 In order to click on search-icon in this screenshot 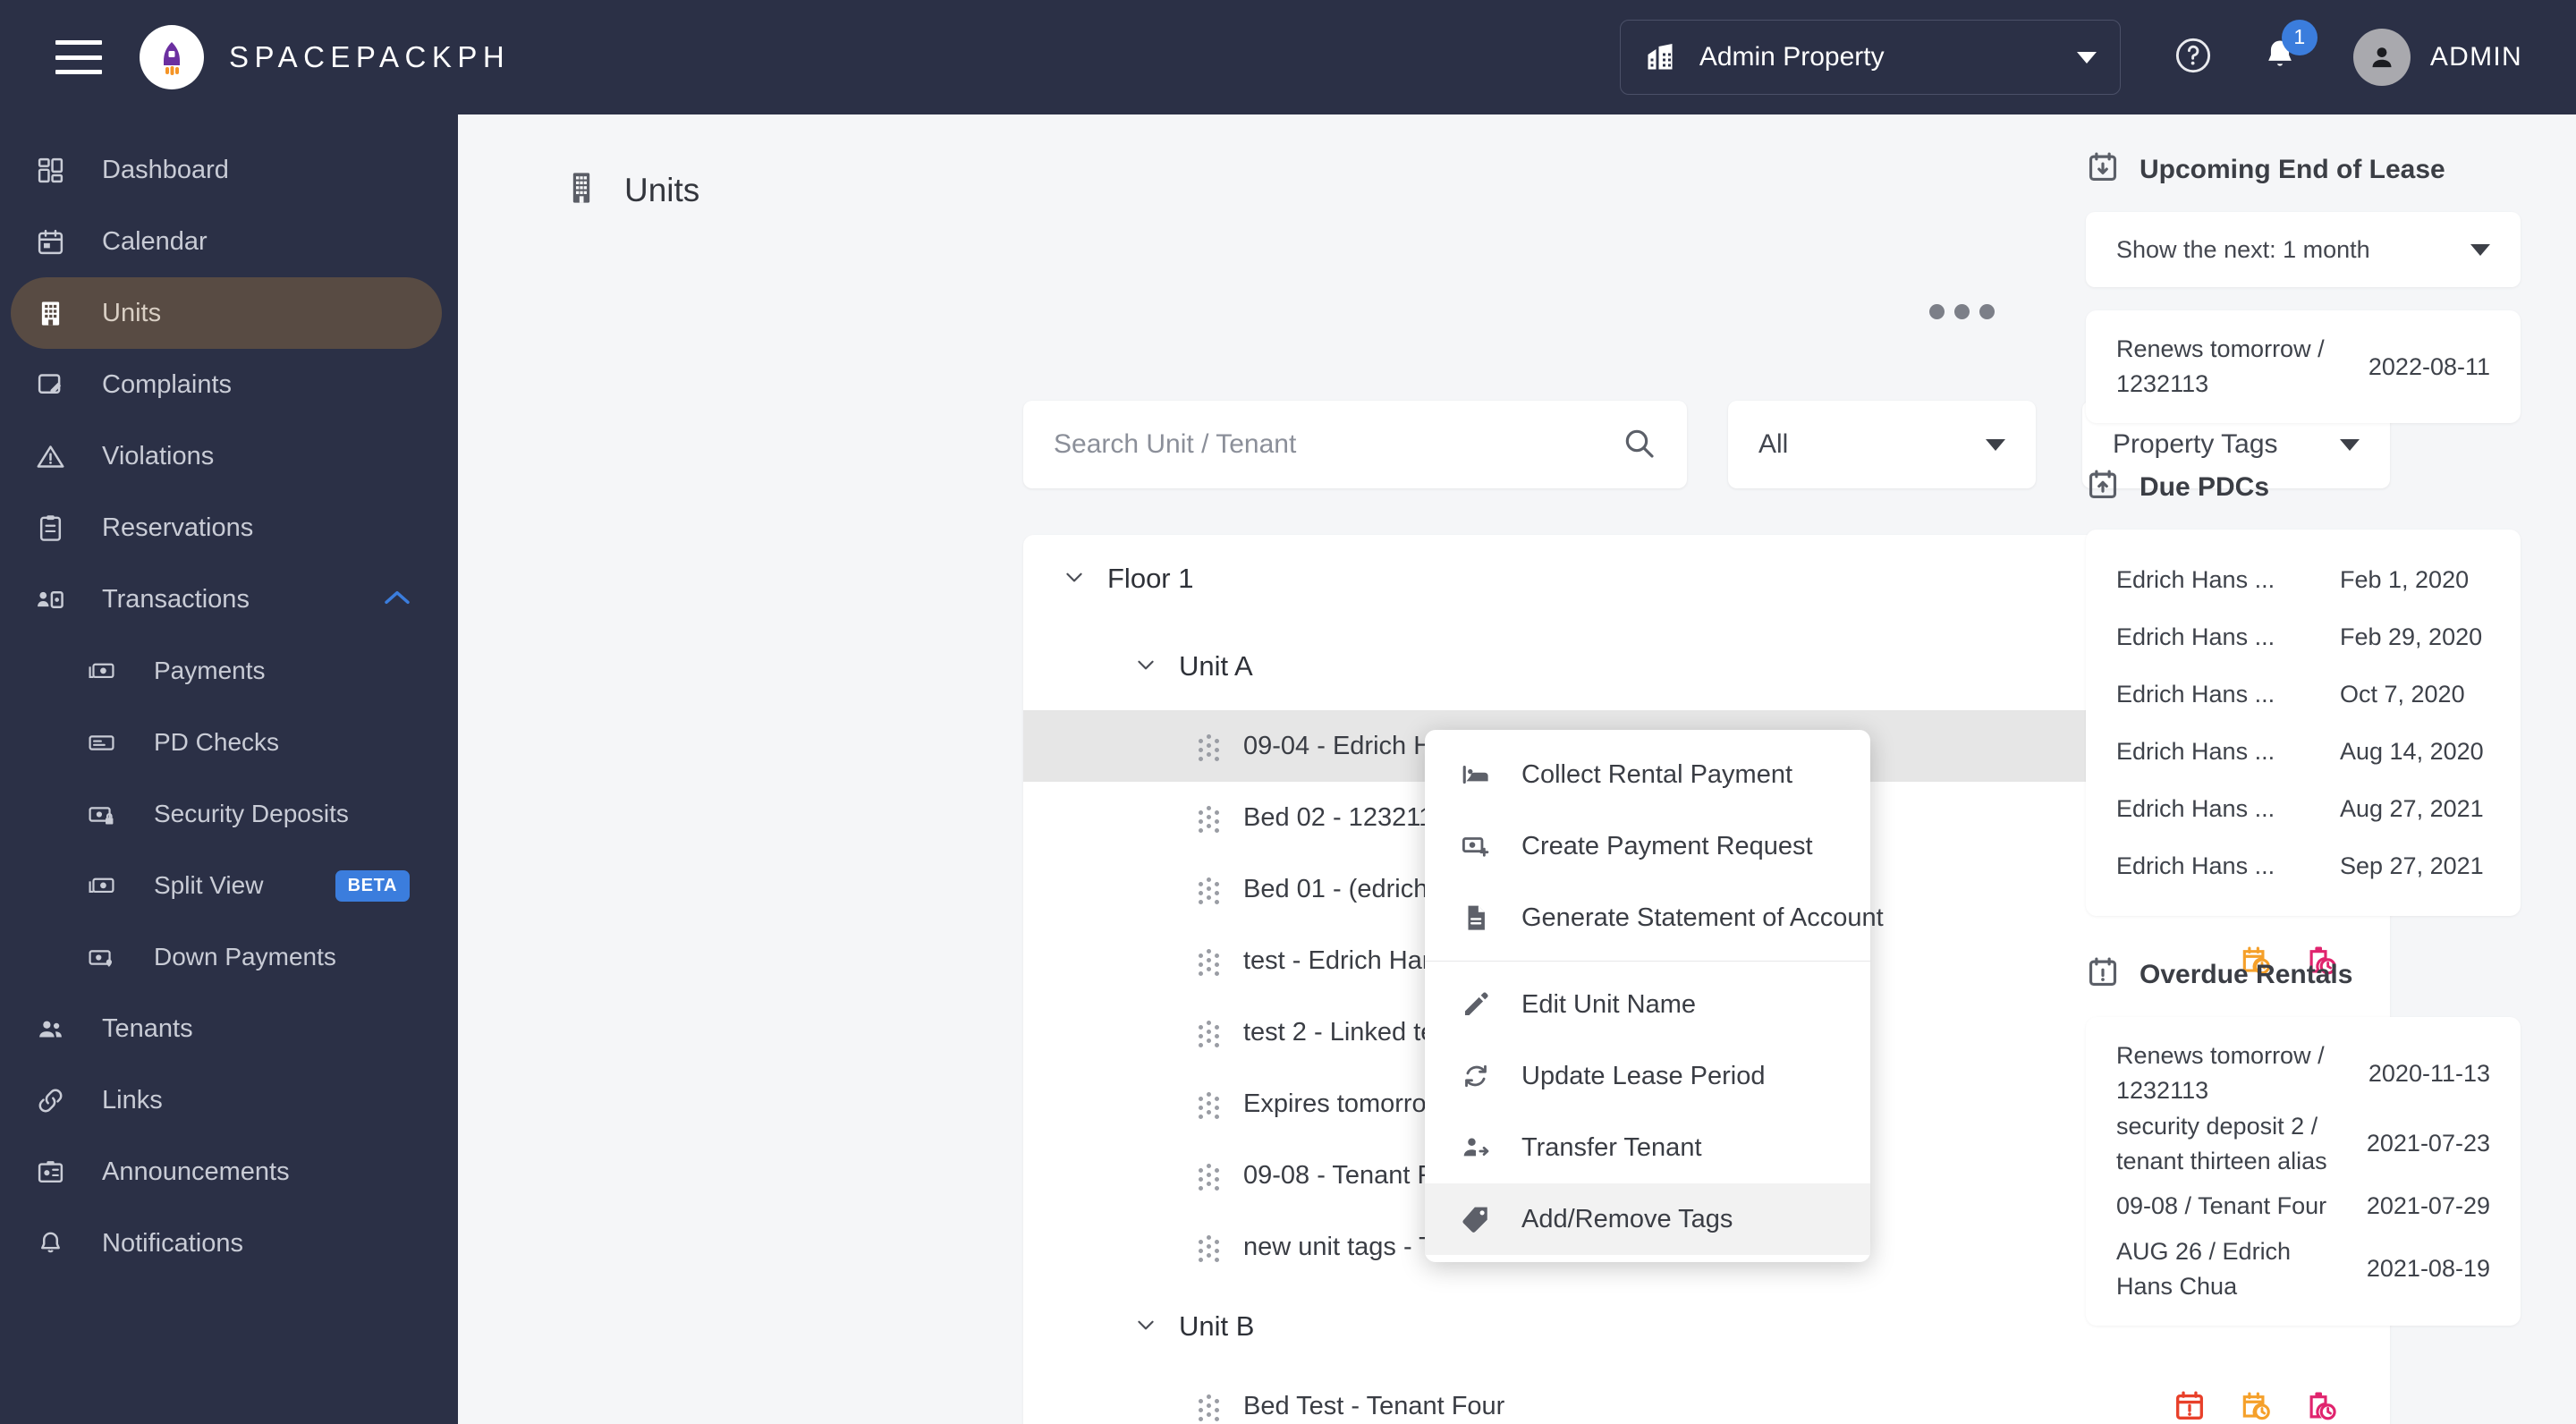, I will do `click(1639, 445)`.